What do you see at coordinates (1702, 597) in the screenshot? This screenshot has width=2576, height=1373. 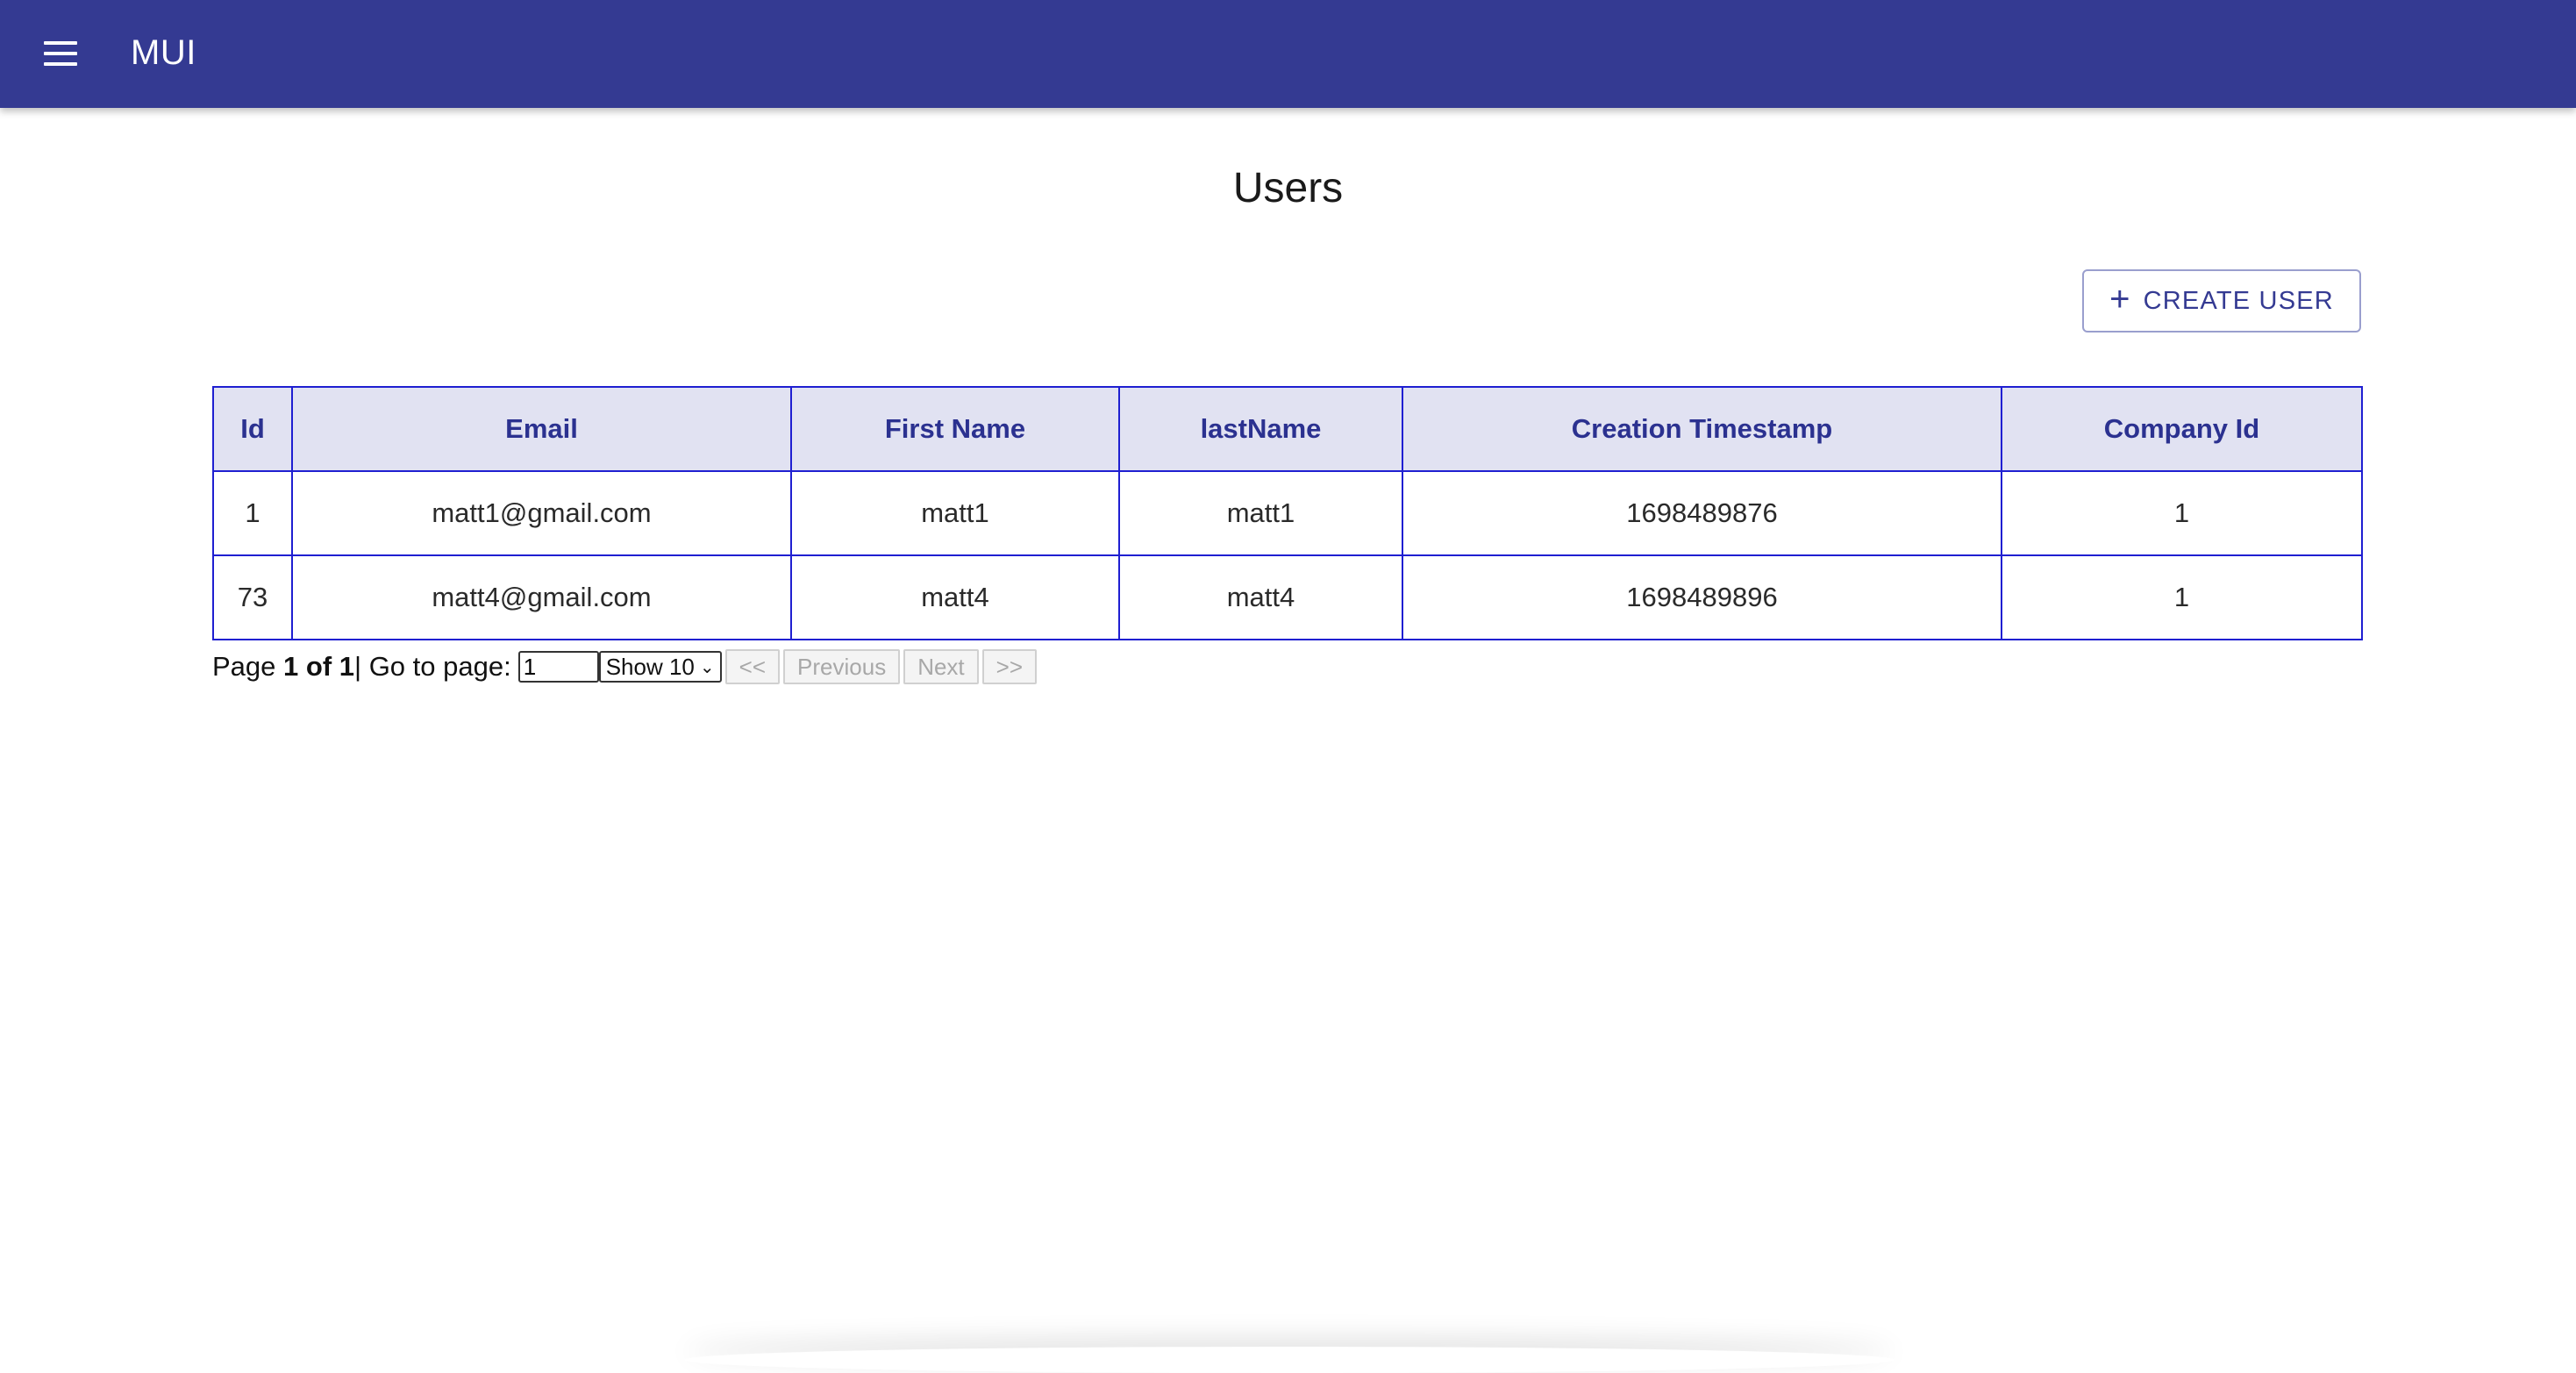 I see `cell-creation-timestamp: 1698489896` at bounding box center [1702, 597].